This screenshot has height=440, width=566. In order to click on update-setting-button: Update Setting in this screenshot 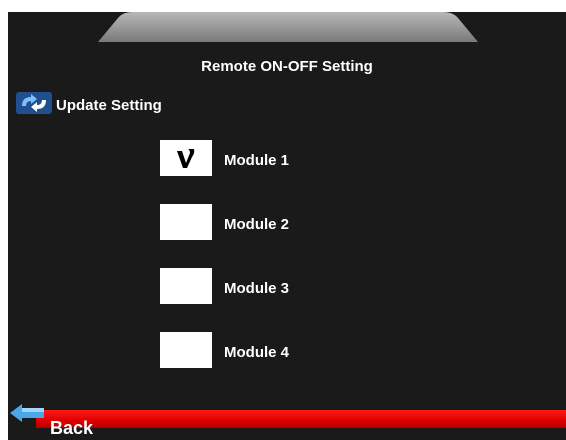, I will do `click(89, 103)`.